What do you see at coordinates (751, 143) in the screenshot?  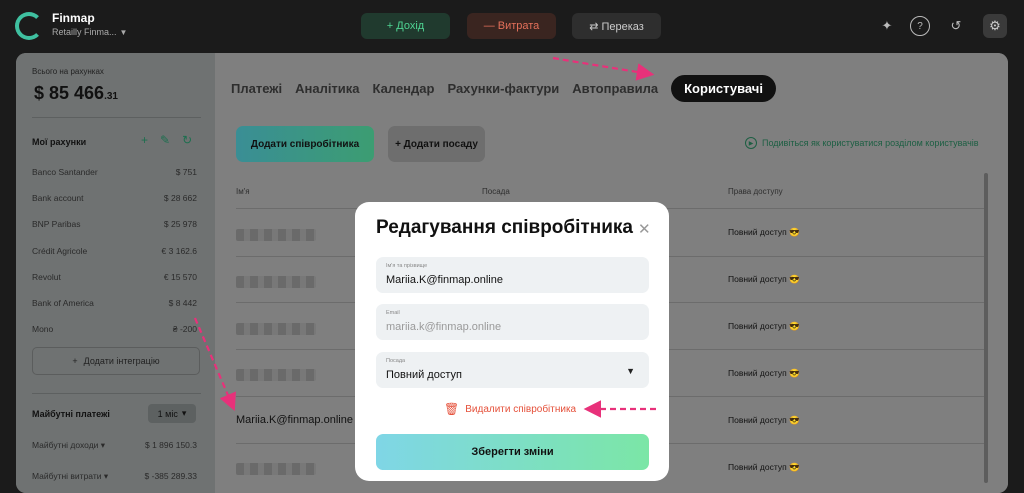 I see `play-icon: ▶` at bounding box center [751, 143].